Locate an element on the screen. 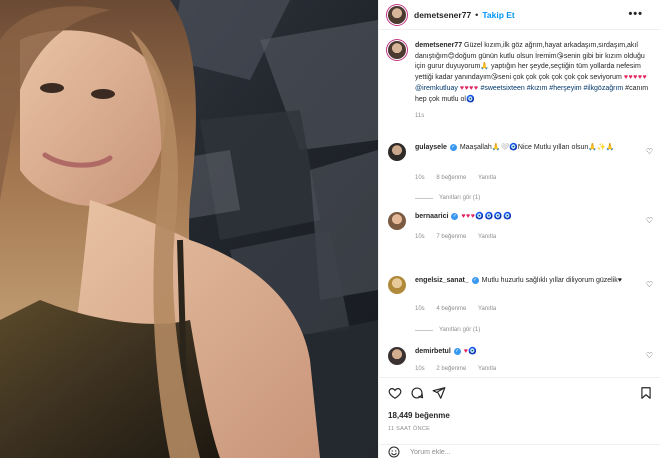 This screenshot has width=660, height=458. emoji-icon is located at coordinates (394, 452).